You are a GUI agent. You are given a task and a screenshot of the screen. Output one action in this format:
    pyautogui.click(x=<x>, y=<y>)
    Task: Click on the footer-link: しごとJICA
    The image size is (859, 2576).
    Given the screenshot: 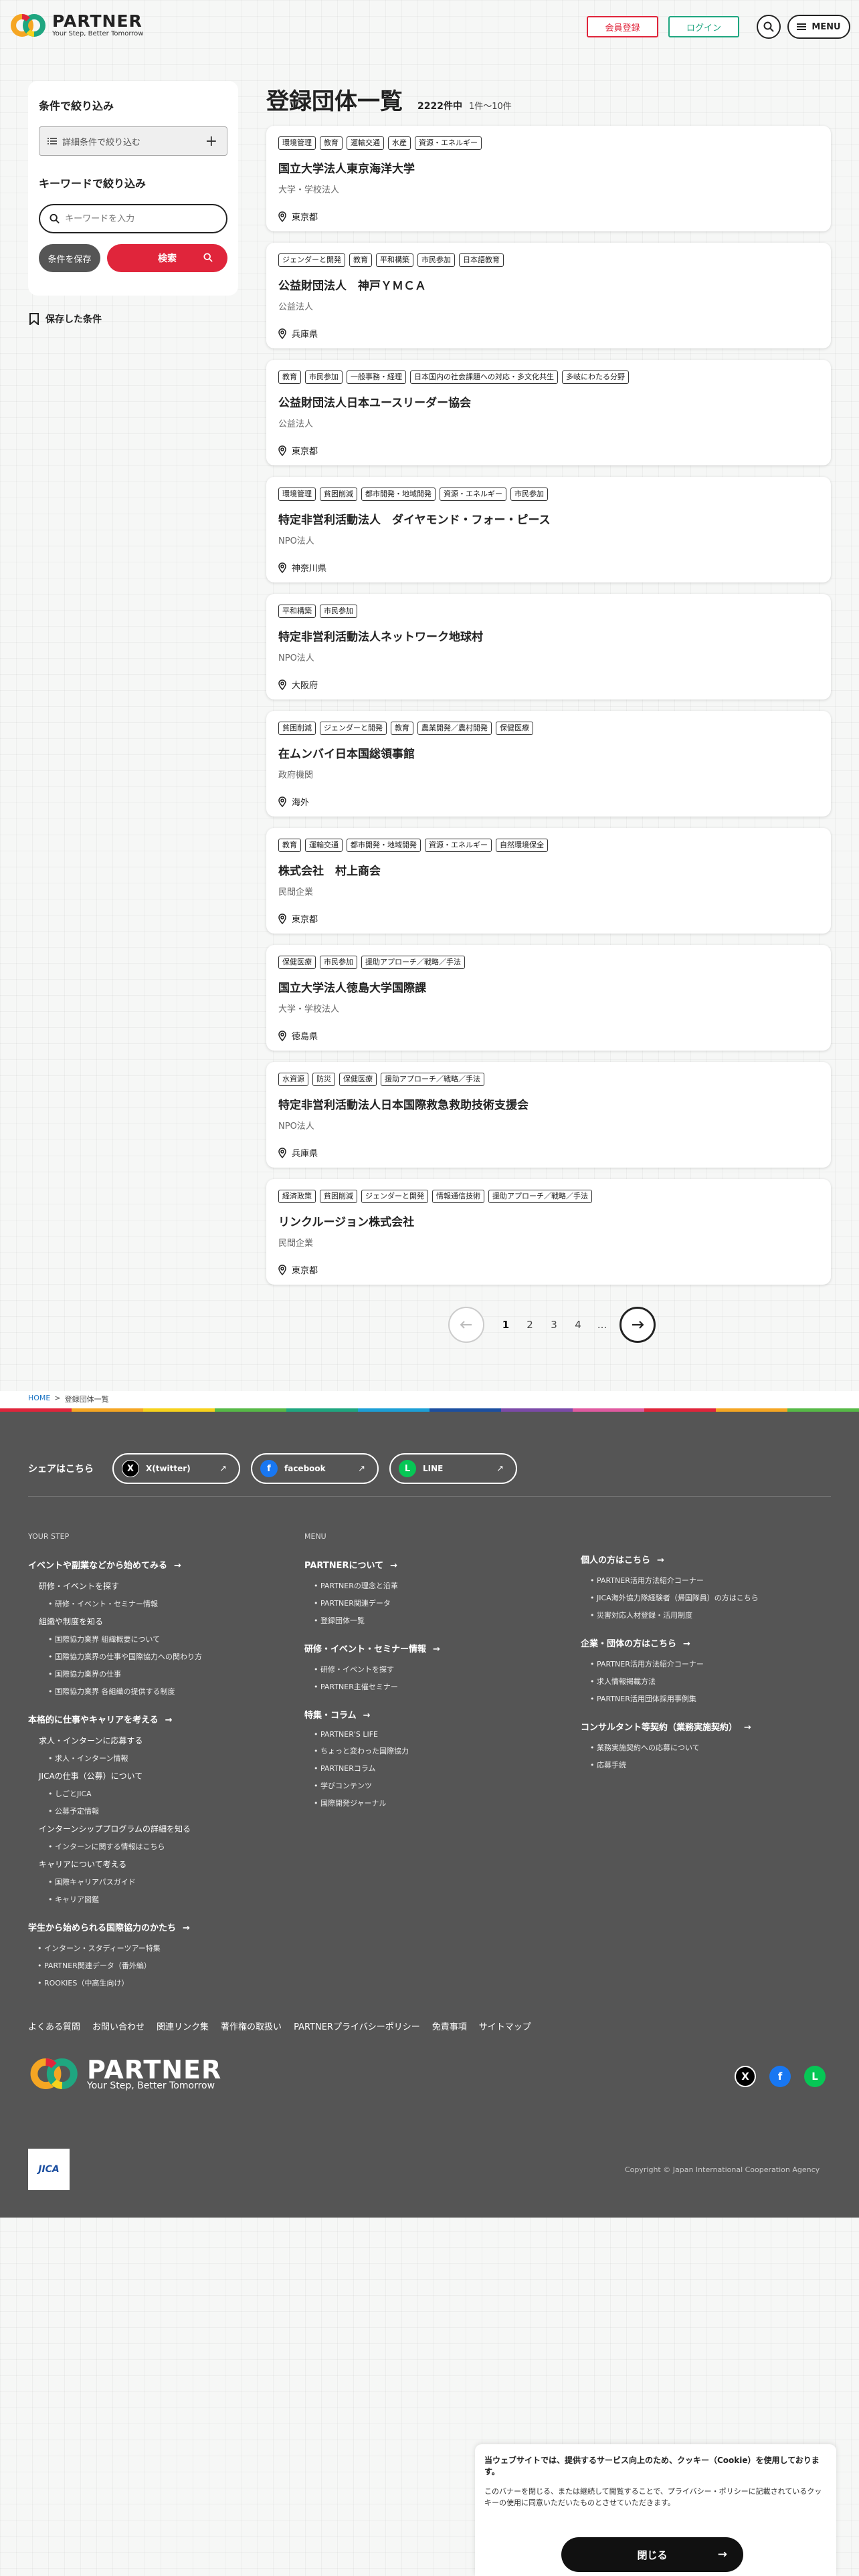 What is the action you would take?
    pyautogui.click(x=168, y=1793)
    